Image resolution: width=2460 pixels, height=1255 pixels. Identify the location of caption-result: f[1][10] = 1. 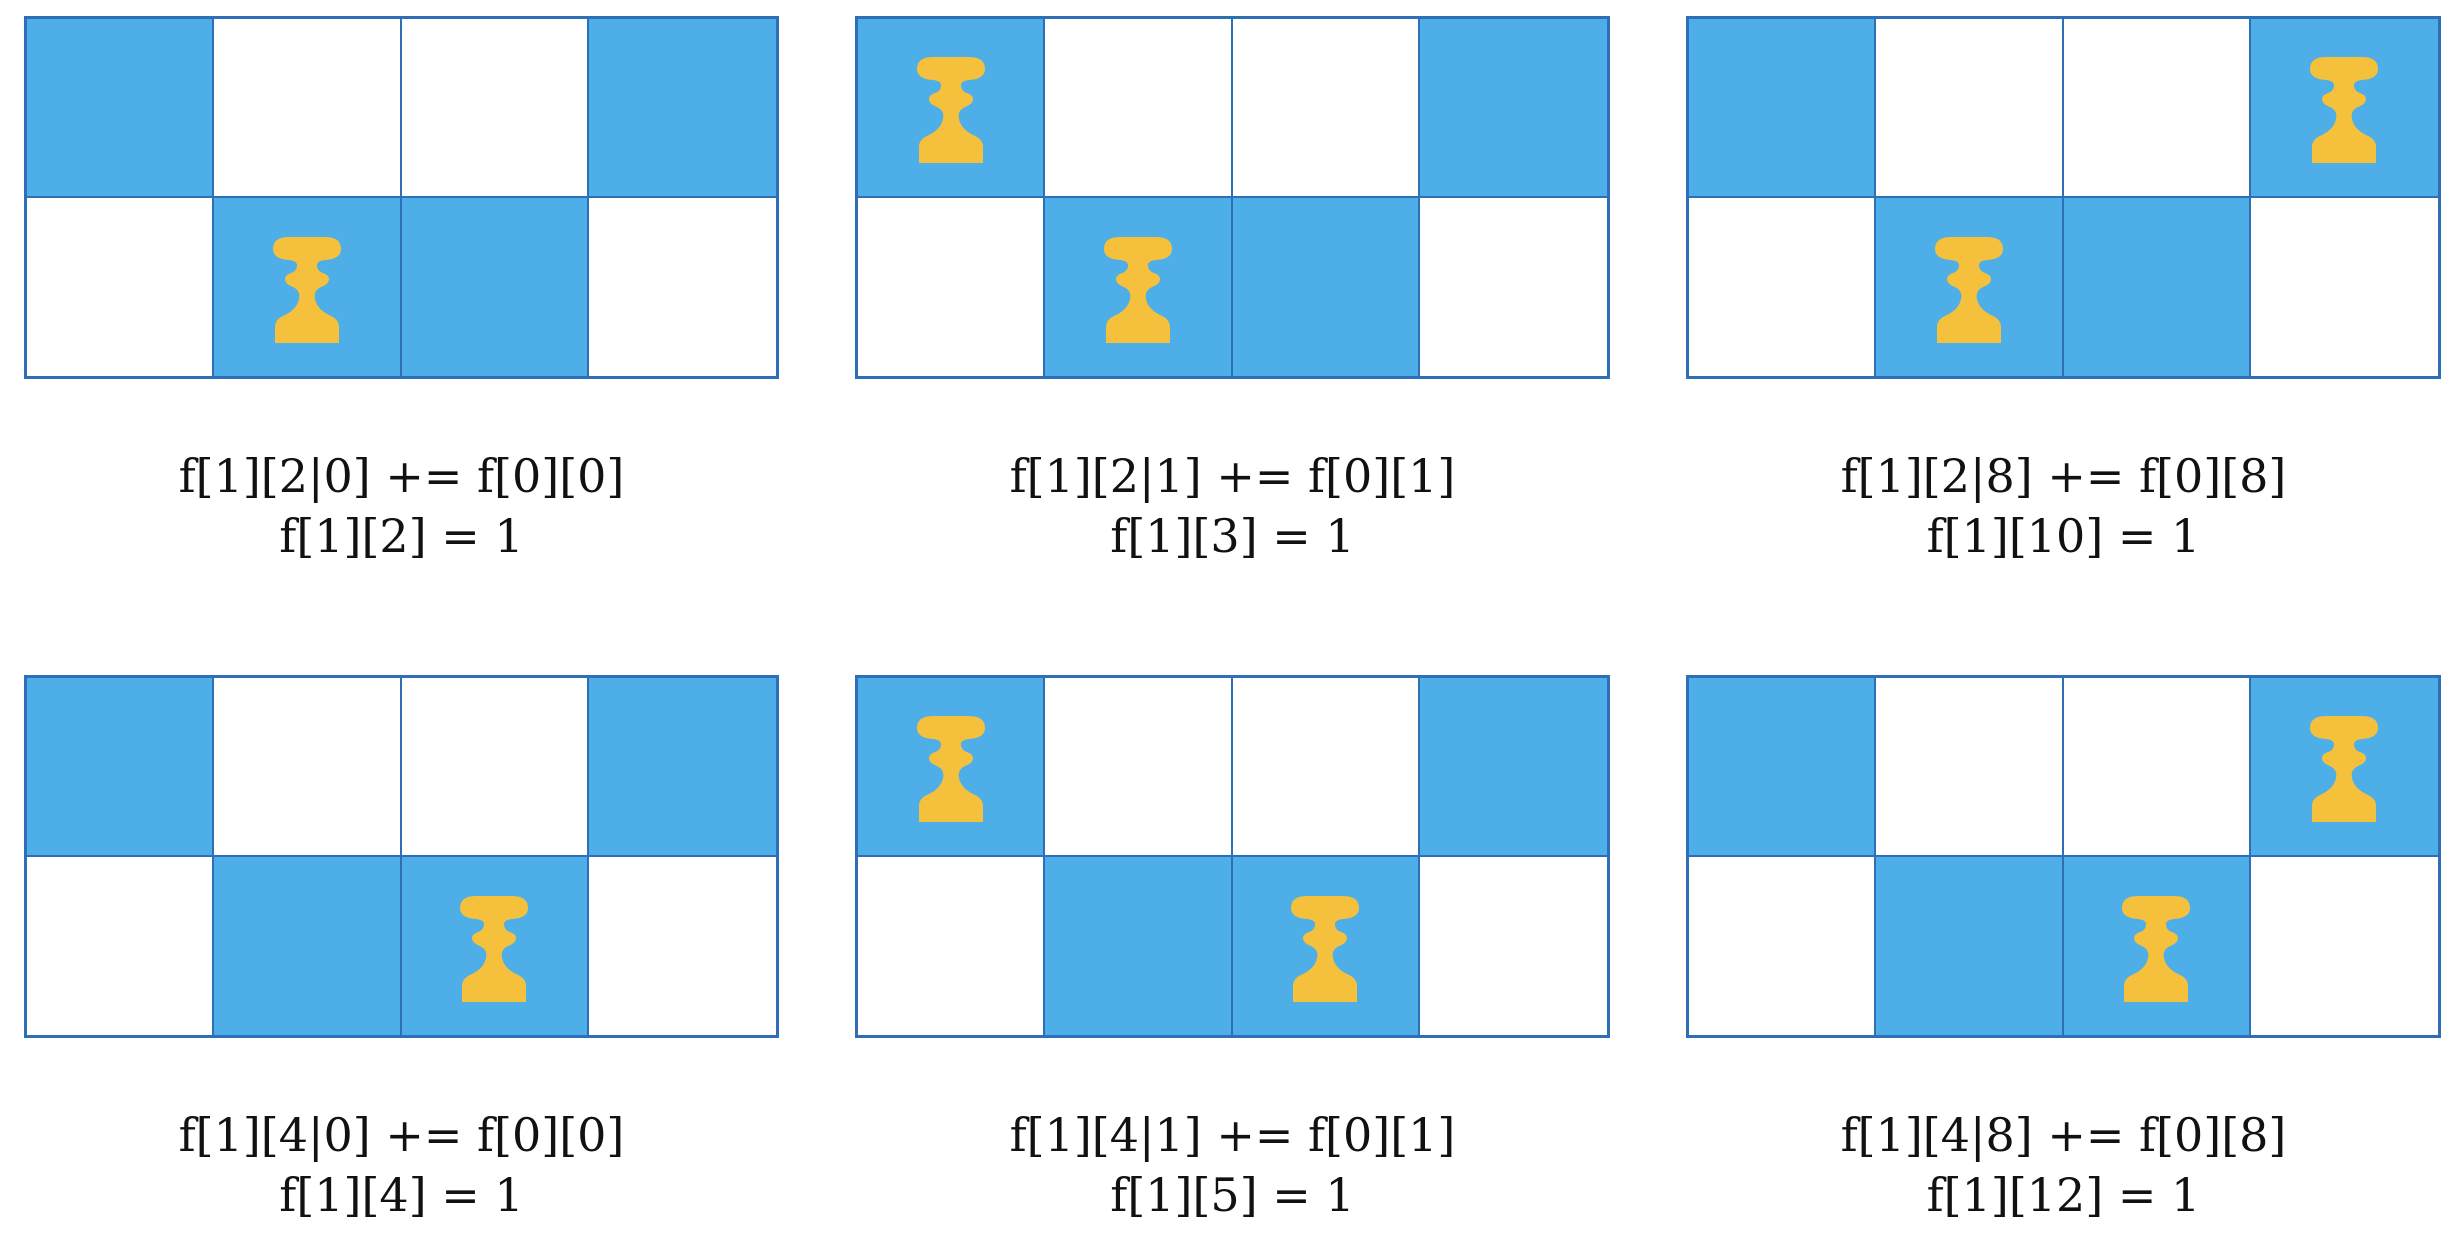
(2063, 536).